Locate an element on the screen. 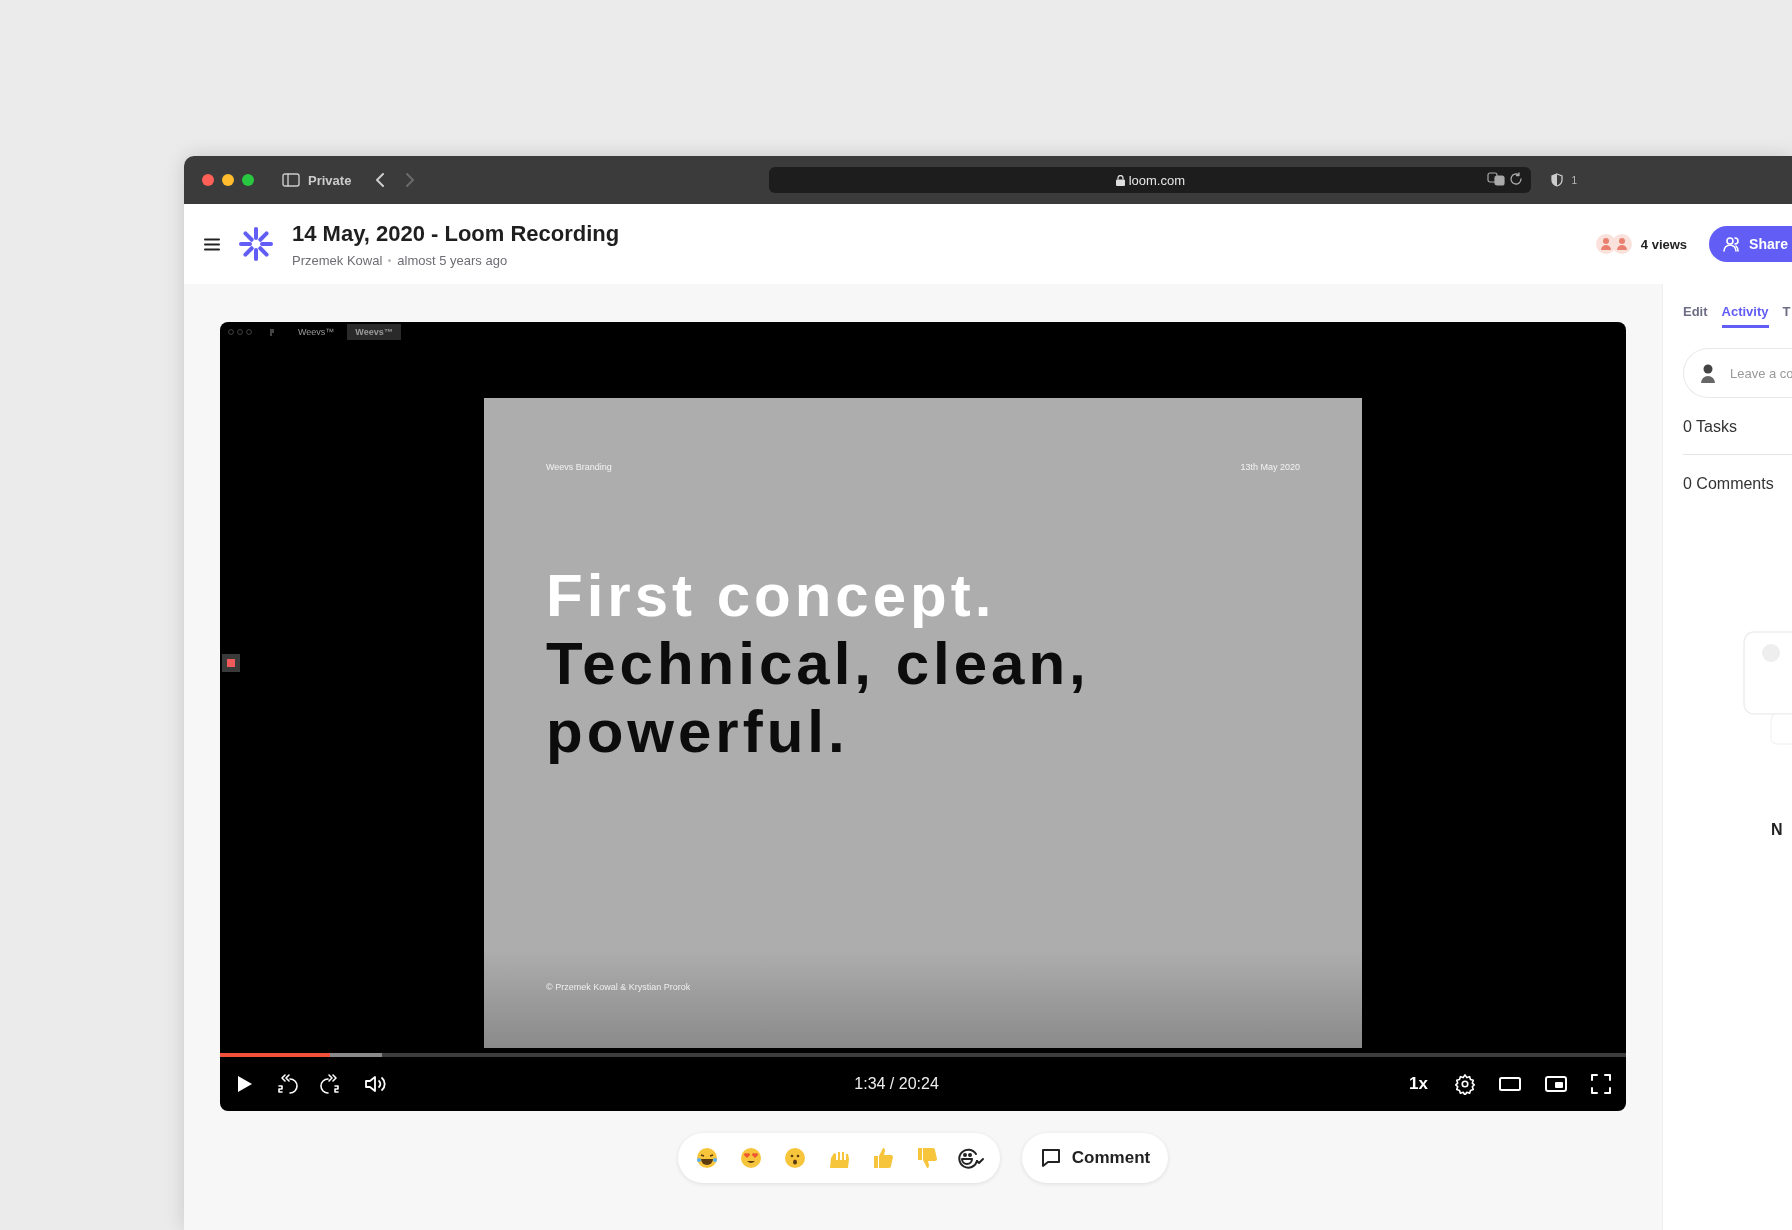  slide-date: 13th May 2020 is located at coordinates (1270, 467).